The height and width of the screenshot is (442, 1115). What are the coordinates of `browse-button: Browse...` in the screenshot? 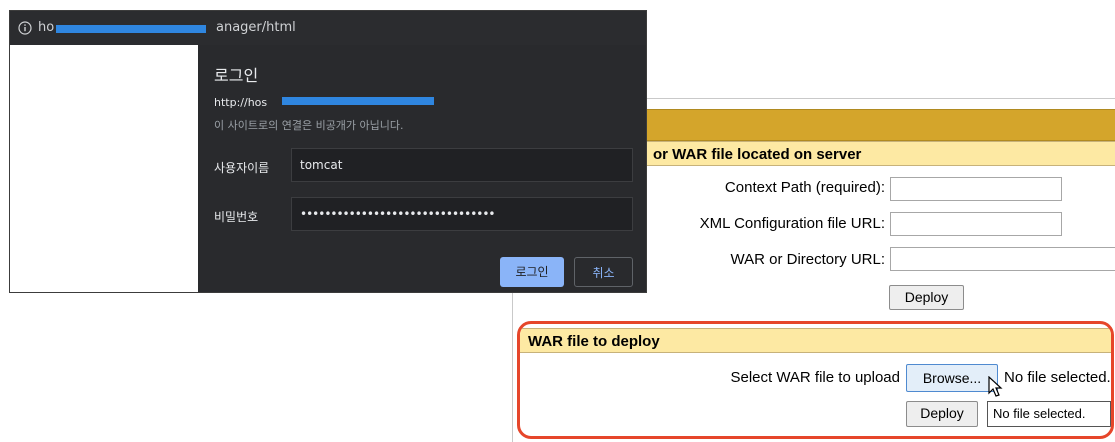 It's located at (952, 378).